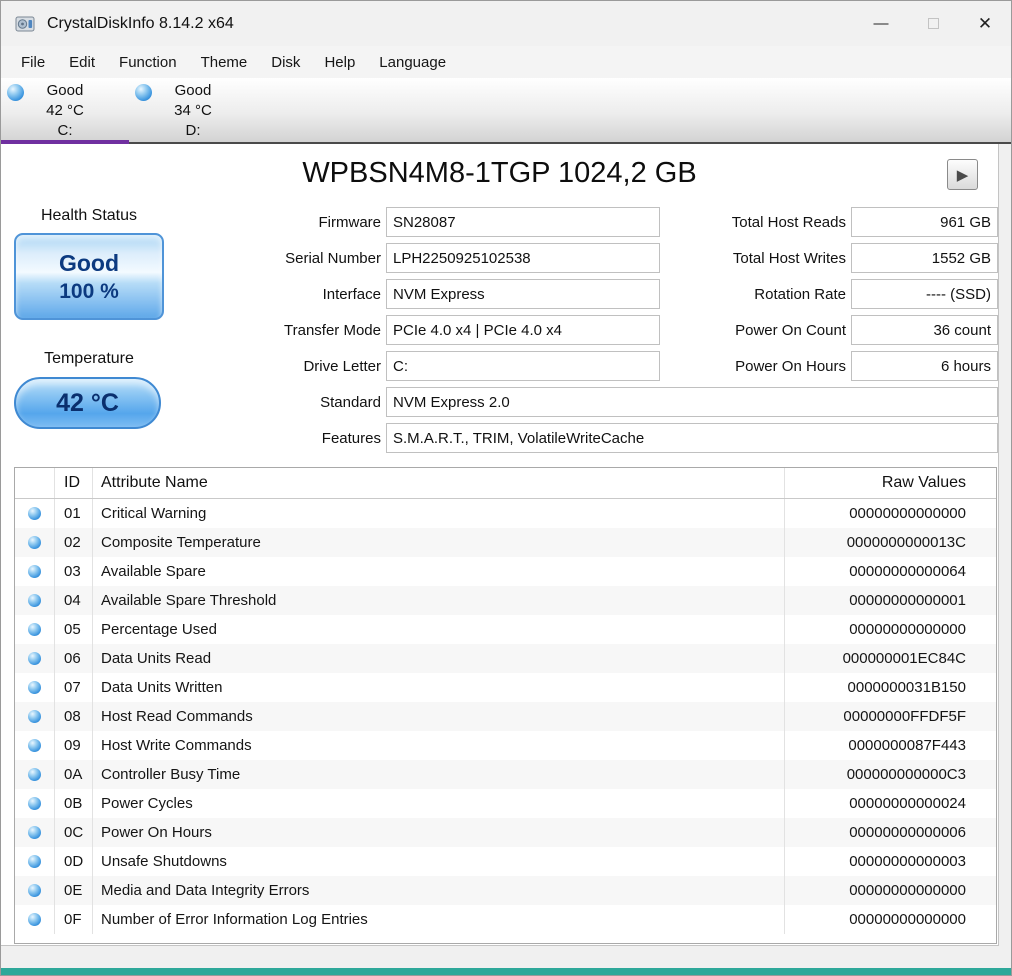  Describe the element at coordinates (412, 62) in the screenshot. I see `menu-item: Language` at that location.